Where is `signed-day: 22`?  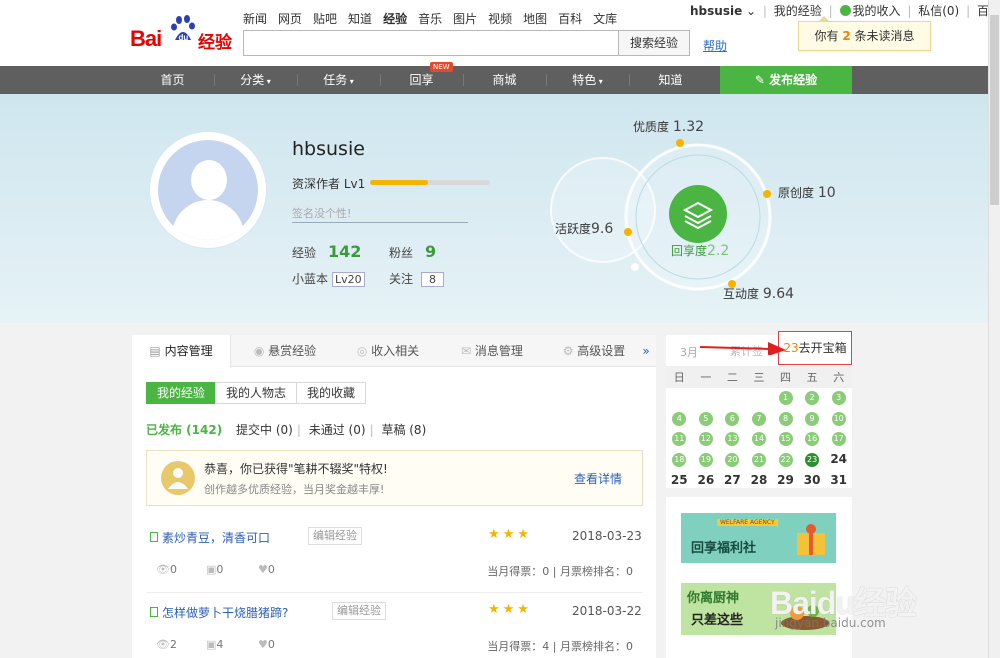
signed-day: 22 is located at coordinates (785, 459).